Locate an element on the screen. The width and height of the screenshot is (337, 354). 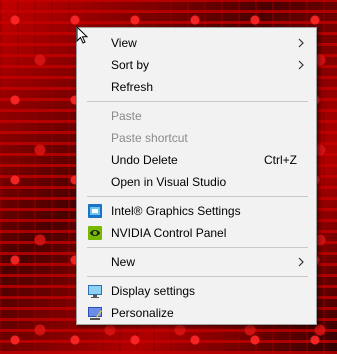
menu-item-undo-delete: Undo Delete Ctrl+Z is located at coordinates (196, 160).